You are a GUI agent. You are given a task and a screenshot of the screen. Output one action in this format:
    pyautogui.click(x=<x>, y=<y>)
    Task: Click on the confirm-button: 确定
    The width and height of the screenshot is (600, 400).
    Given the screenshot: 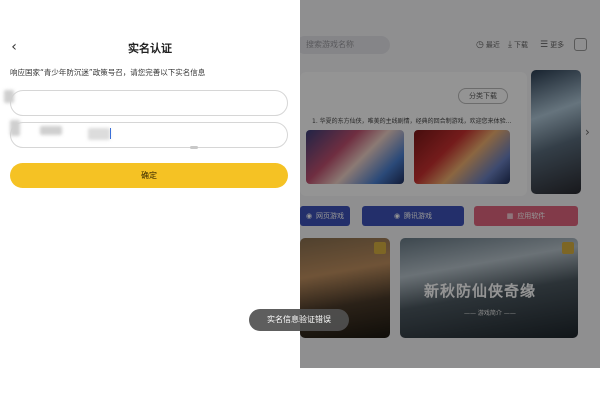 What is the action you would take?
    pyautogui.click(x=149, y=175)
    